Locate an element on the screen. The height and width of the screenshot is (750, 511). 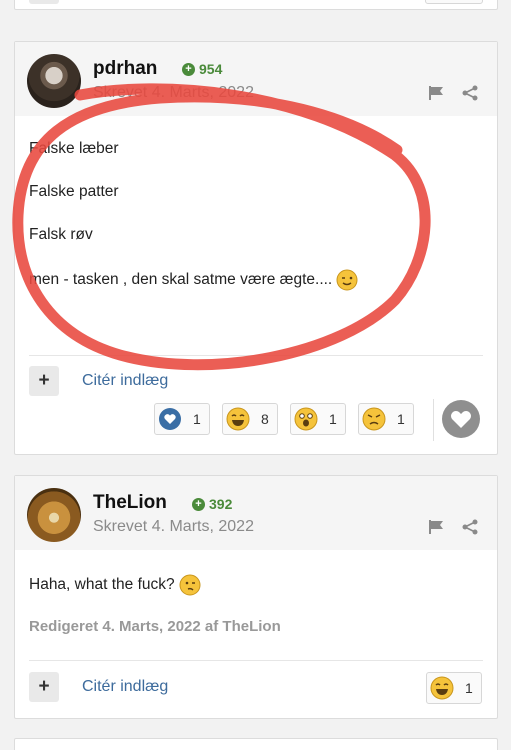
post-line: Haha, what the fuck? is located at coordinates (115, 585).